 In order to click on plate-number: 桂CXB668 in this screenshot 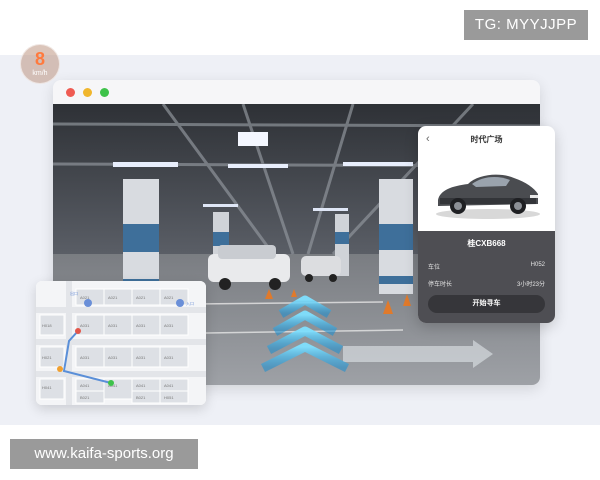, I will do `click(486, 243)`.